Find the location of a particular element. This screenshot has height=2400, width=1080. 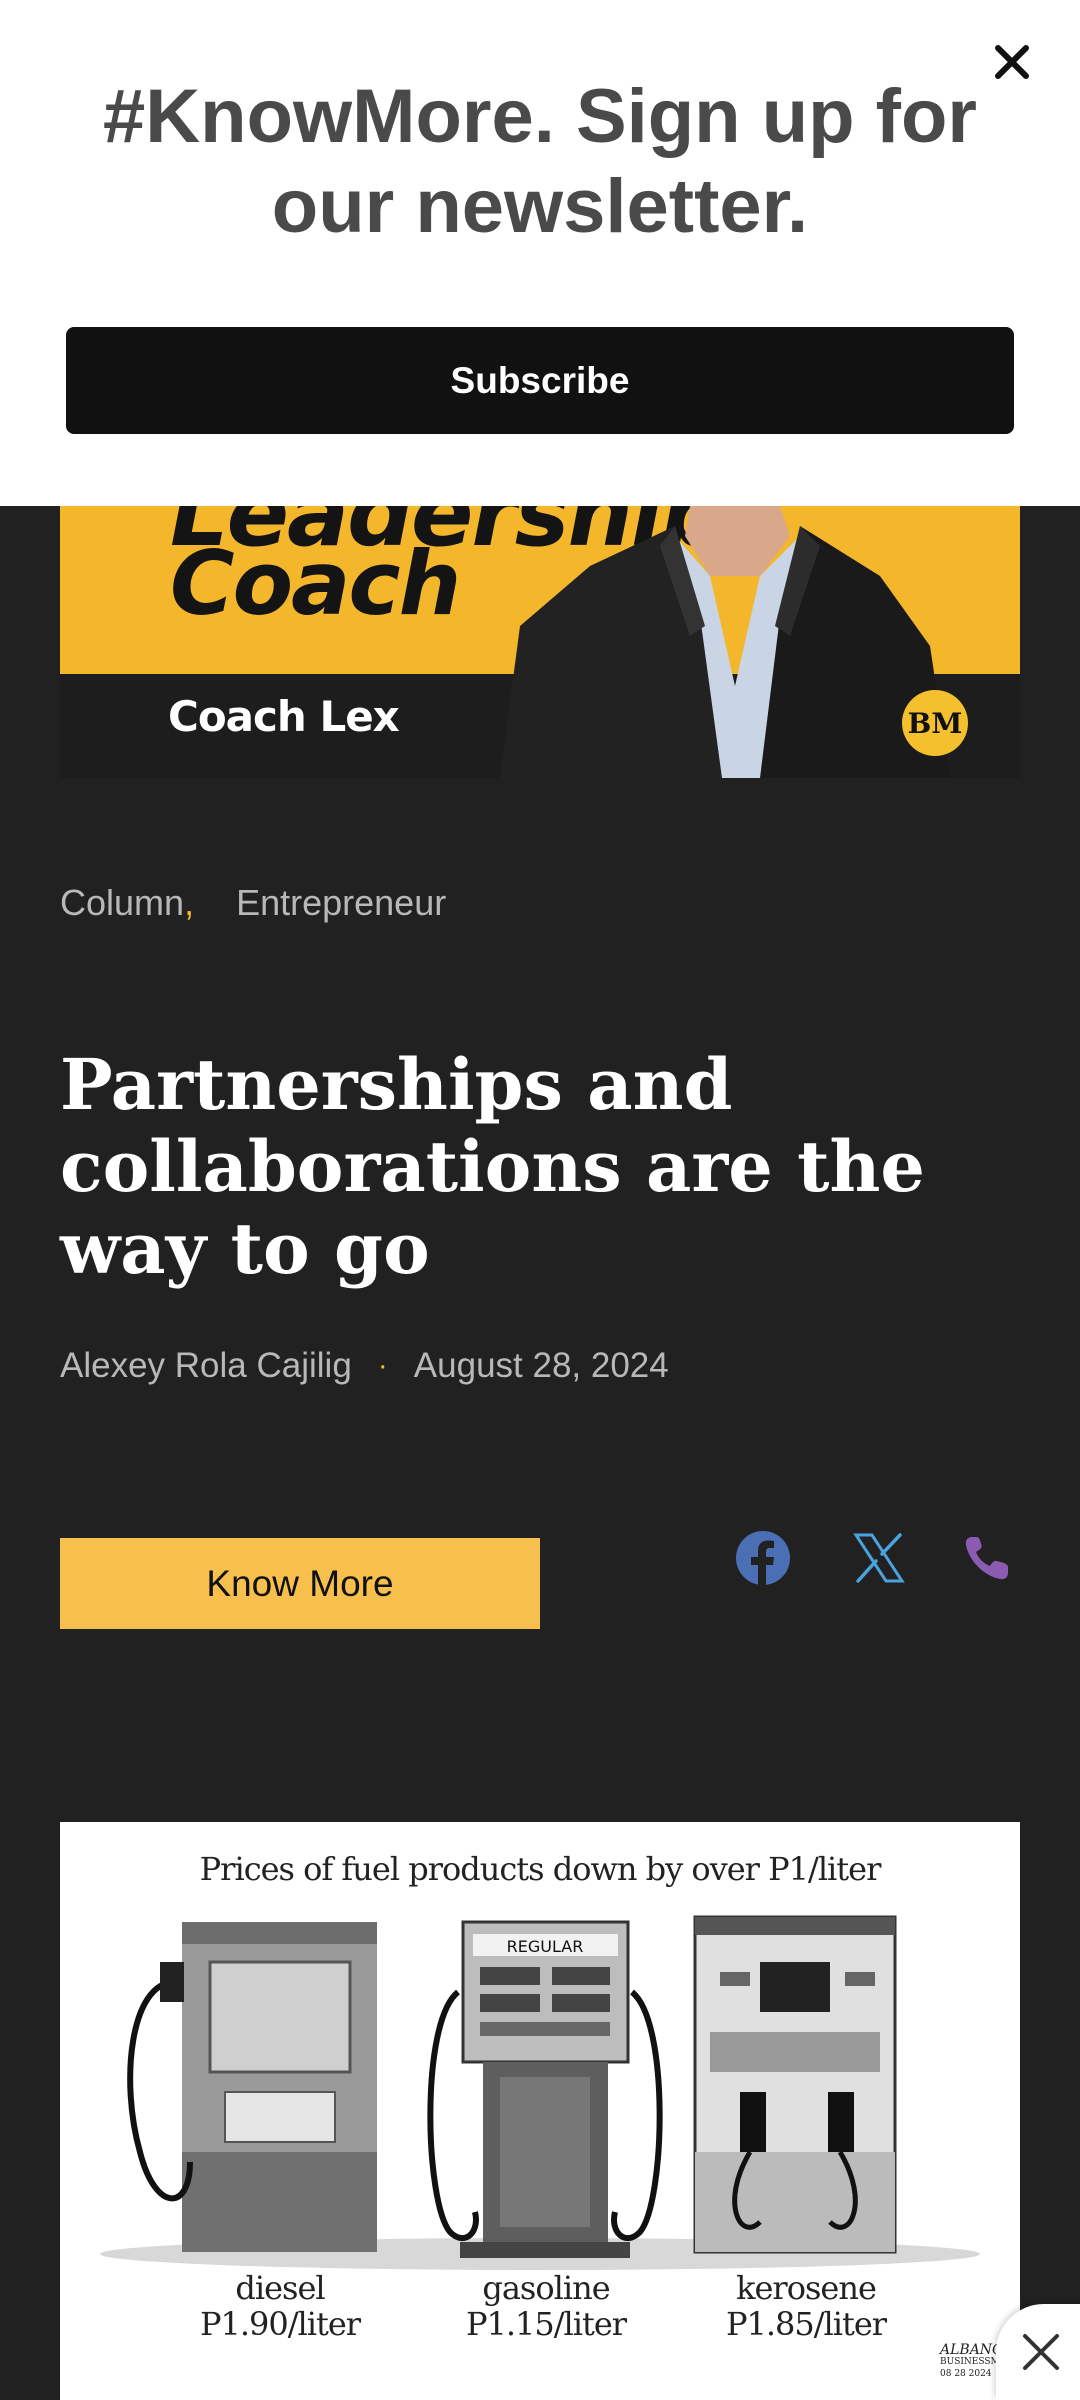

share-facebook-button is located at coordinates (763, 1558).